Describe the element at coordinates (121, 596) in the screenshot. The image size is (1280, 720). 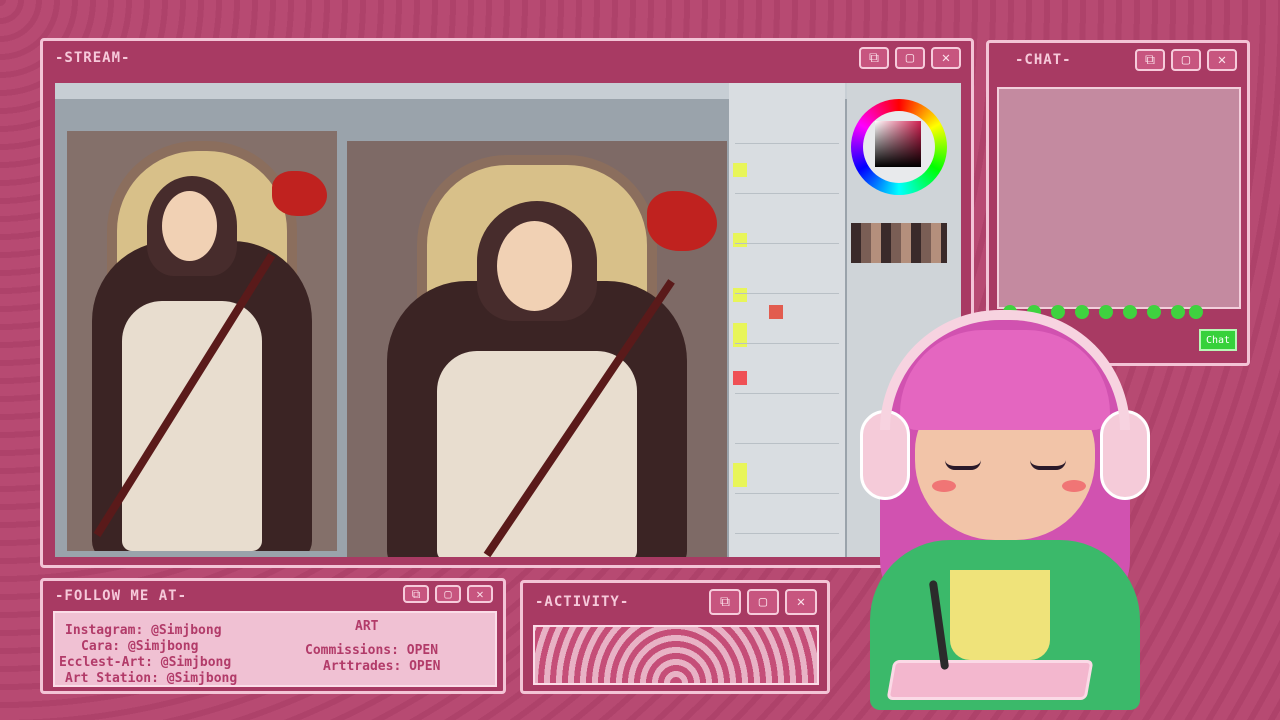
I see `follow-title: -FOLLOW ME AT-` at that location.